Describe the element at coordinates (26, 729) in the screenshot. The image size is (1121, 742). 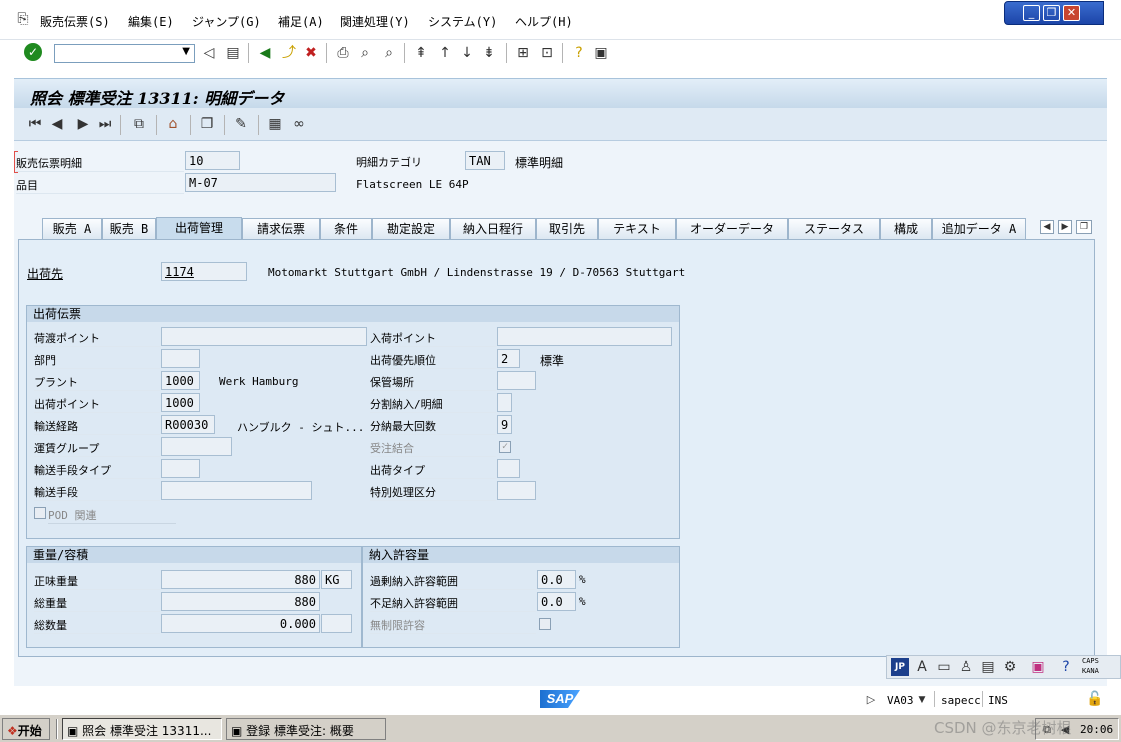
I see `start-button: ❖开始` at that location.